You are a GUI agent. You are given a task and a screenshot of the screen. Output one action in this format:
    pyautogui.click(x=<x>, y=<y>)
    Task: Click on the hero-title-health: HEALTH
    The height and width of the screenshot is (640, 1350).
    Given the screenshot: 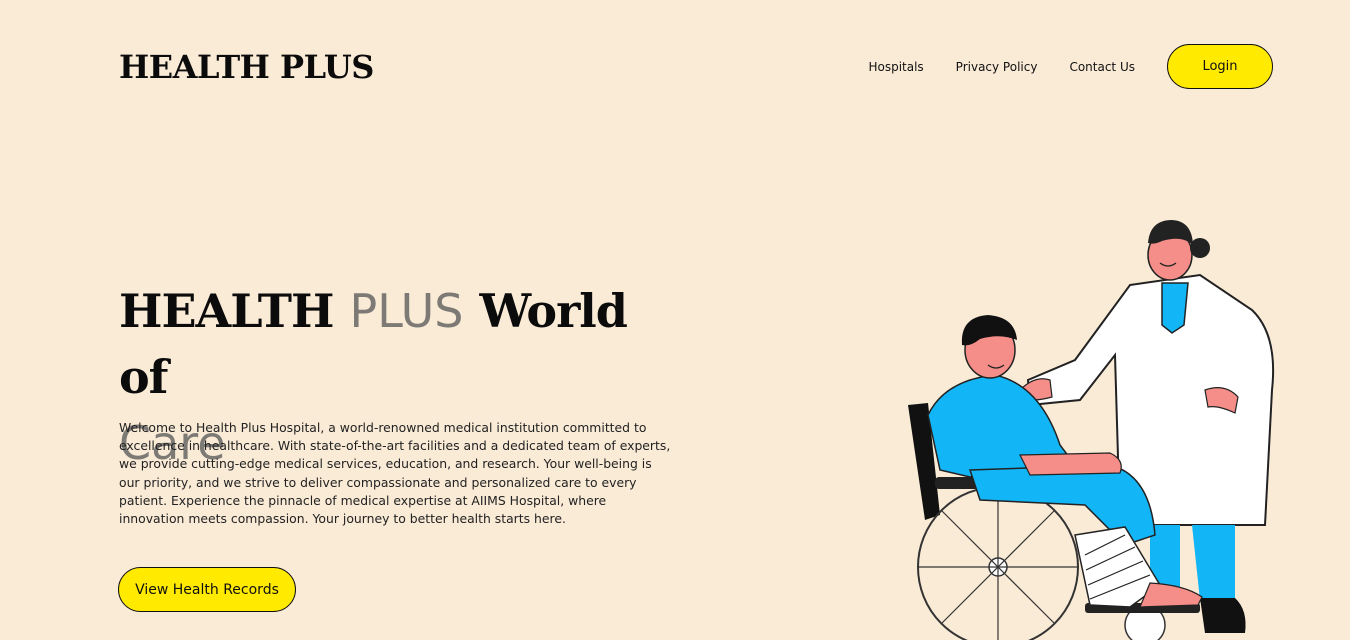 What is the action you would take?
    pyautogui.click(x=226, y=311)
    